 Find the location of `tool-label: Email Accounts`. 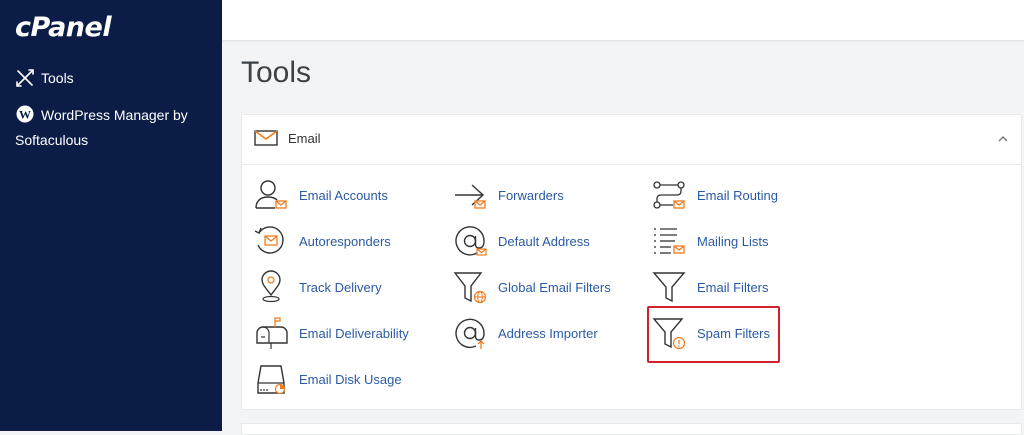

tool-label: Email Accounts is located at coordinates (343, 195).